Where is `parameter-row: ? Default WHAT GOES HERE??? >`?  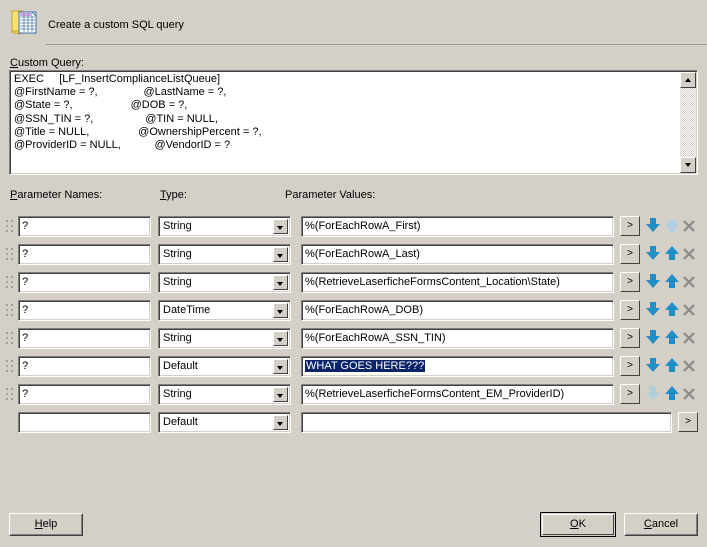
parameter-row: ? Default WHAT GOES HERE??? > is located at coordinates (353, 366).